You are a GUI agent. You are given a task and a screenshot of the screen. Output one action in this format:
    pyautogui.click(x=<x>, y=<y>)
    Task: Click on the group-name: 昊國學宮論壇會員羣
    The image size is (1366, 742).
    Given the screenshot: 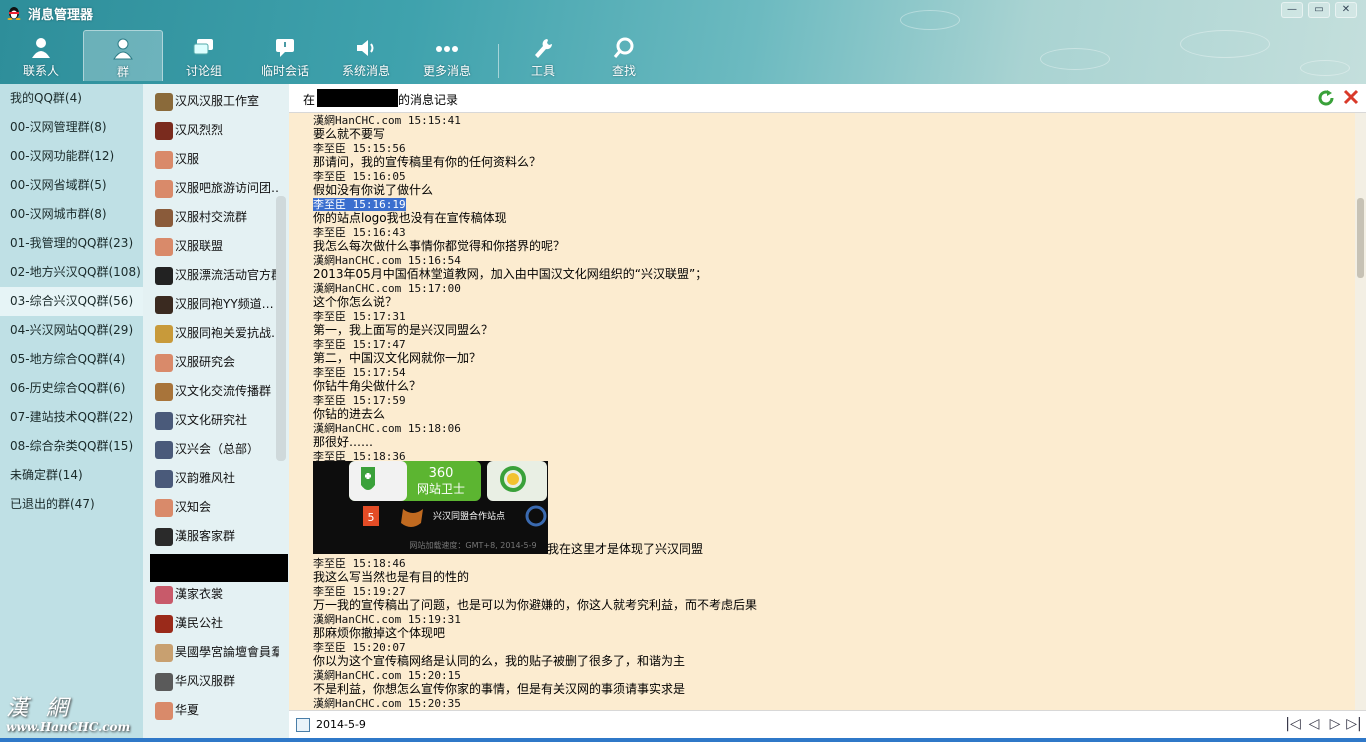 What is the action you would take?
    pyautogui.click(x=227, y=652)
    